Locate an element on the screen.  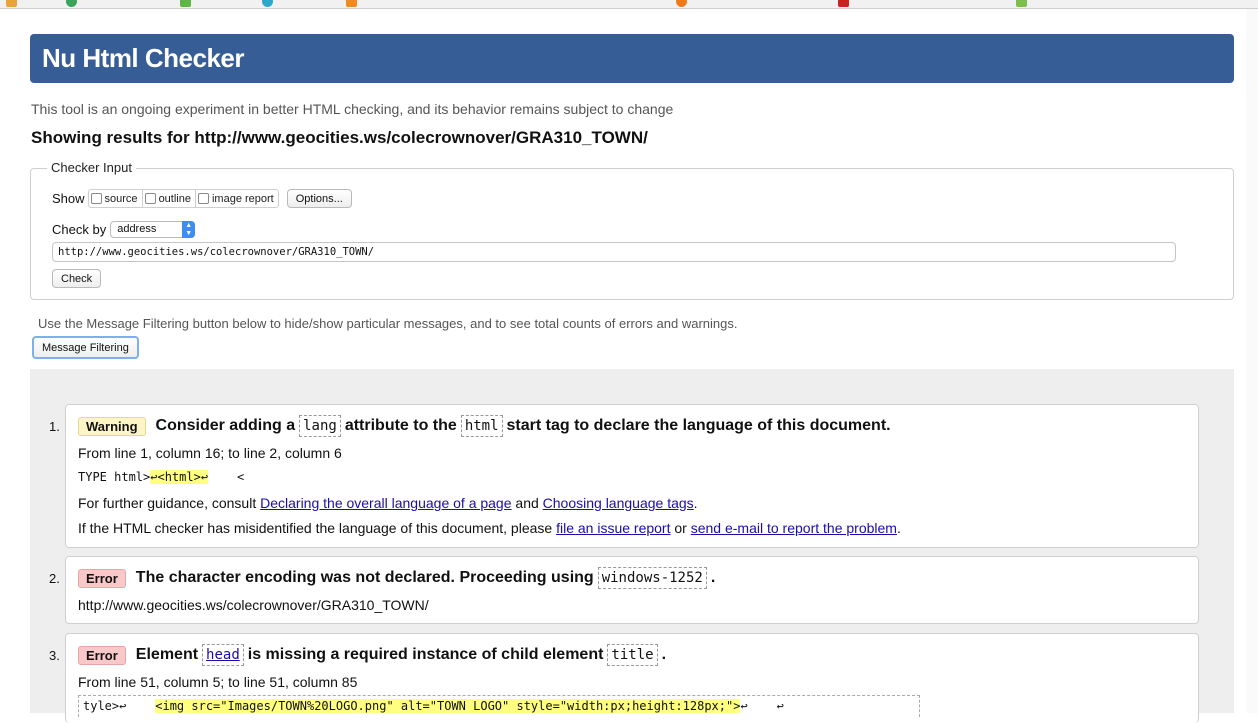
code-snippet: lang is located at coordinates (320, 426).